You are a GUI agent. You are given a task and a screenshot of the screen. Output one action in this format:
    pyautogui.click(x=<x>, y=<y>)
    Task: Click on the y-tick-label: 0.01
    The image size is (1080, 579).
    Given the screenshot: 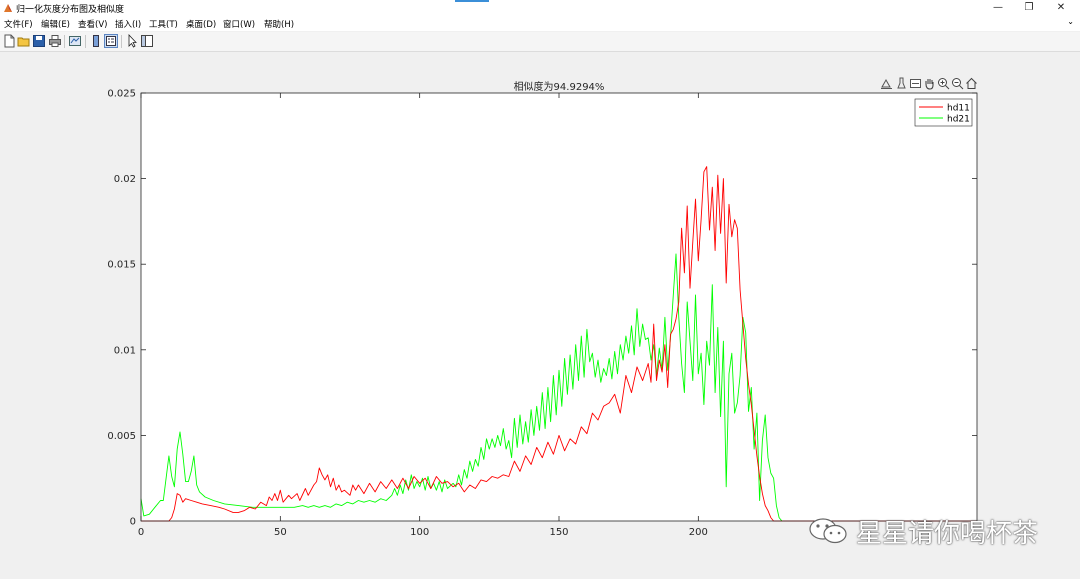 What is the action you would take?
    pyautogui.click(x=125, y=350)
    